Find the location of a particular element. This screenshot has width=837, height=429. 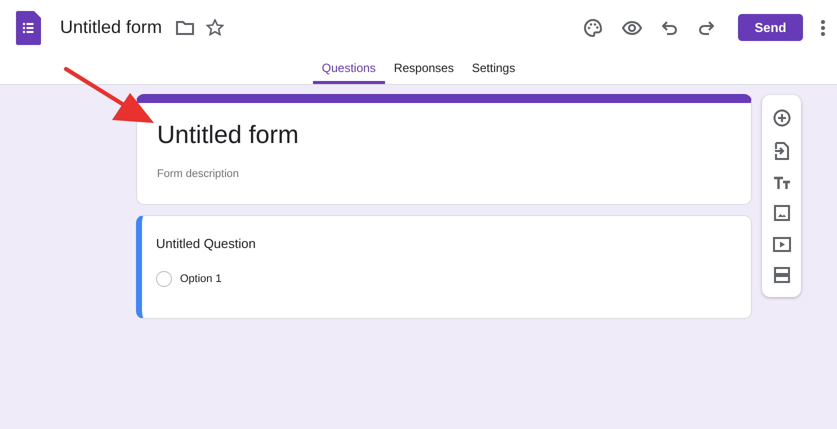

preview-eye-icon is located at coordinates (632, 27).